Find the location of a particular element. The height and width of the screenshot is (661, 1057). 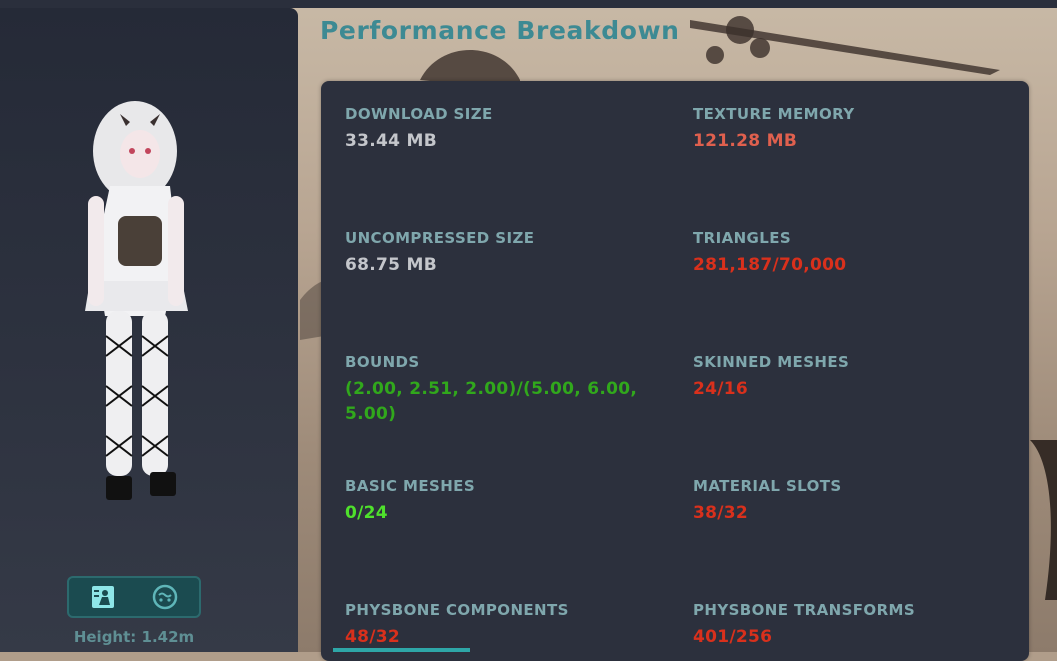

stat-download-size: DOWNLOAD SIZE 33.44 MB is located at coordinates (495, 129).